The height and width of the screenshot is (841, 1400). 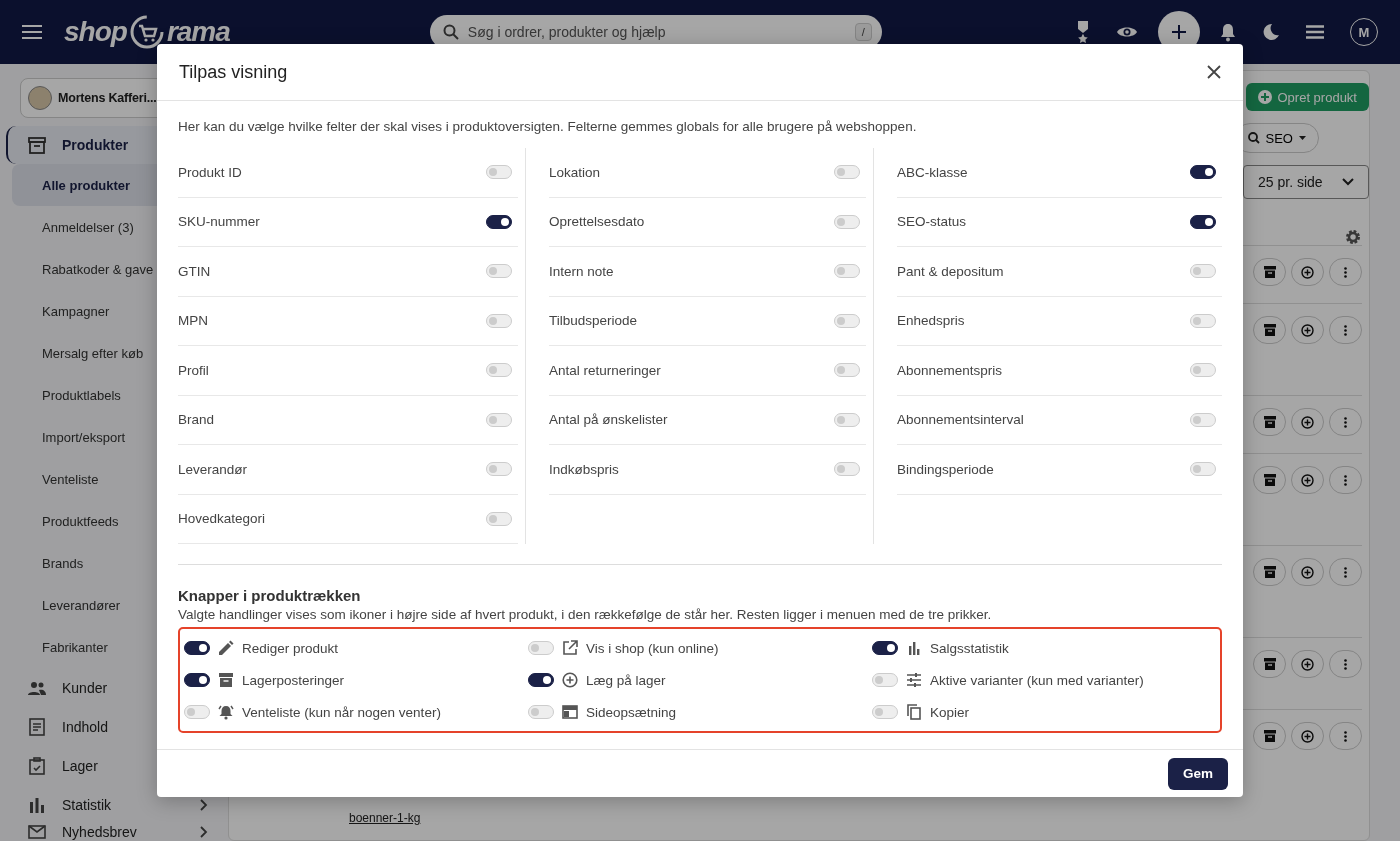 I want to click on field-label: Indkøbspris, so click(x=584, y=469).